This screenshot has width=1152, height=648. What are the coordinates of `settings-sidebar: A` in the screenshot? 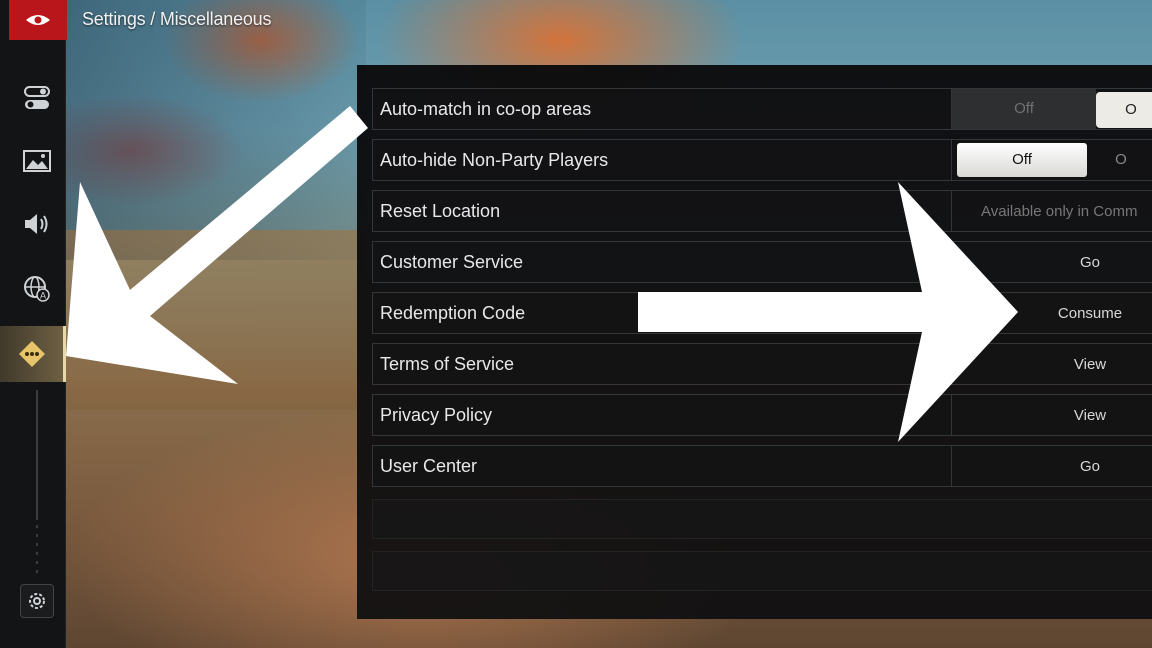 It's located at (33, 324).